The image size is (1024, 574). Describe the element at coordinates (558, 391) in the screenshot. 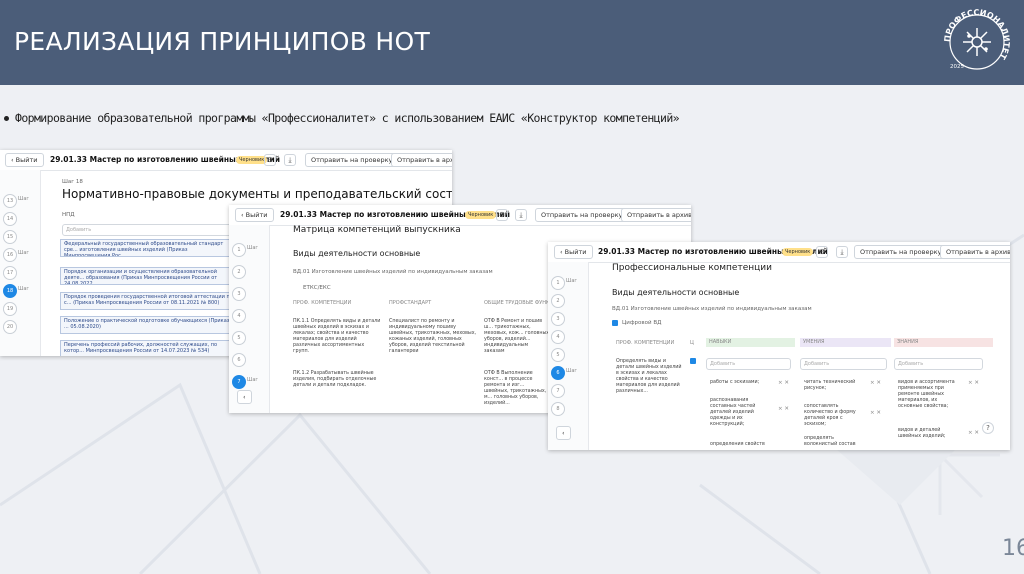

I see `step-item: 7` at that location.